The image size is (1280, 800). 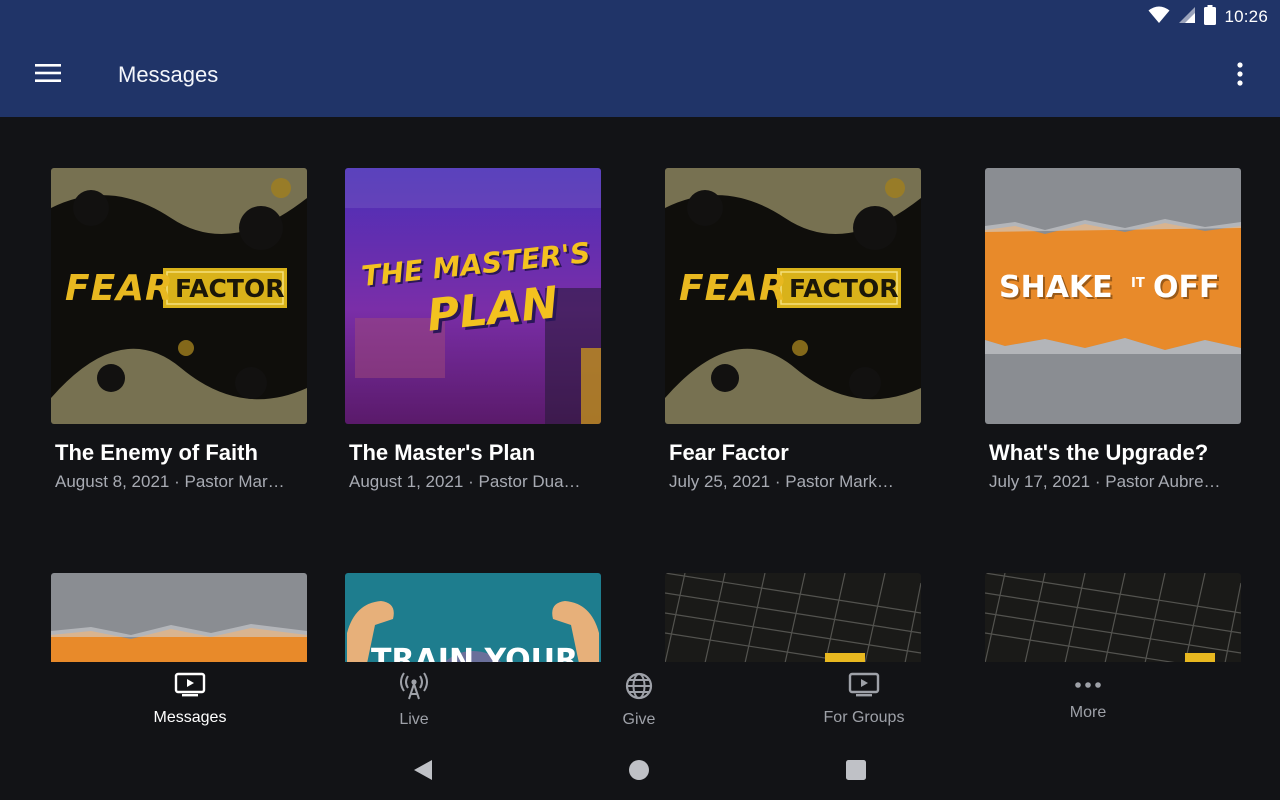 I want to click on overflow-menu-button, so click(x=1240, y=76).